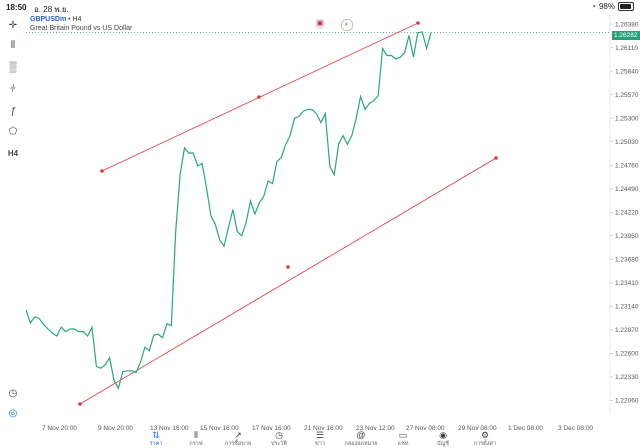 Image resolution: width=640 pixels, height=448 pixels. I want to click on chat-icon: ▭, so click(403, 435).